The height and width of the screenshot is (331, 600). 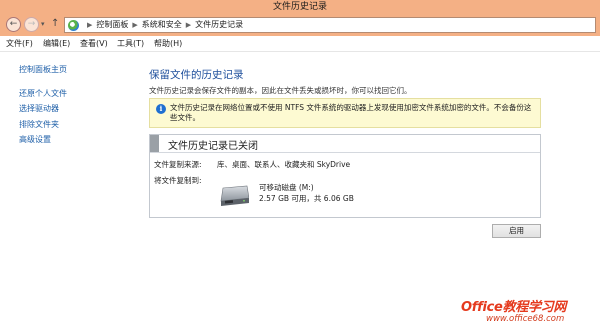 I want to click on enable-button: 启用, so click(x=516, y=231).